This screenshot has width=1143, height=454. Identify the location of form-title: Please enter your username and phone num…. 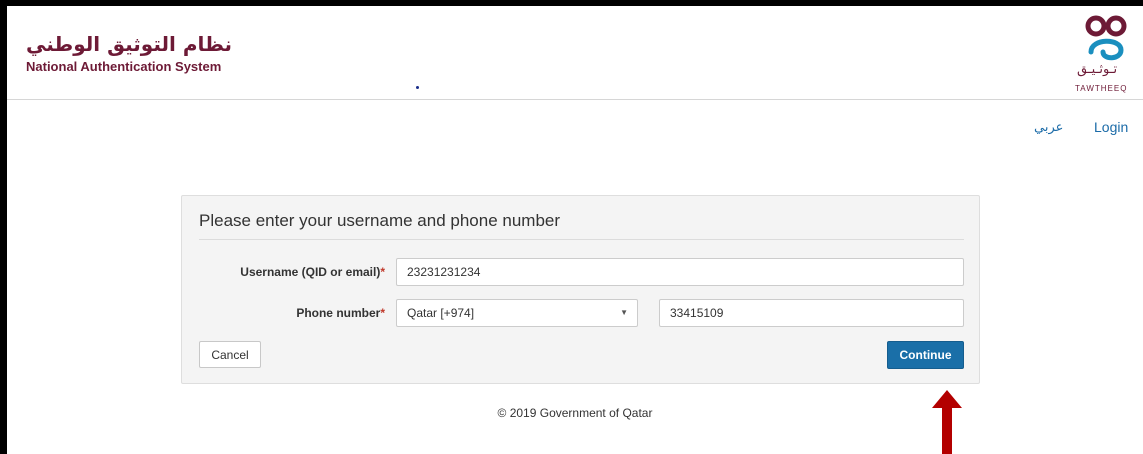
(380, 220).